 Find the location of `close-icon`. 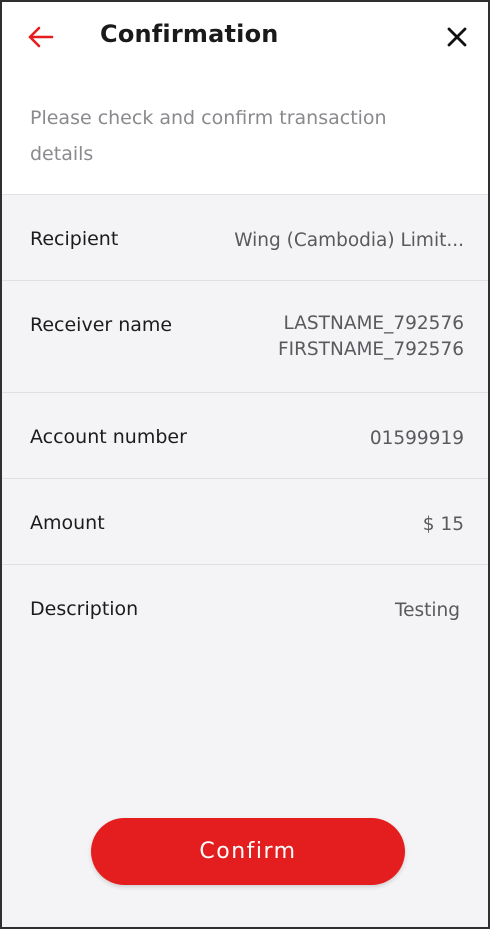

close-icon is located at coordinates (457, 37).